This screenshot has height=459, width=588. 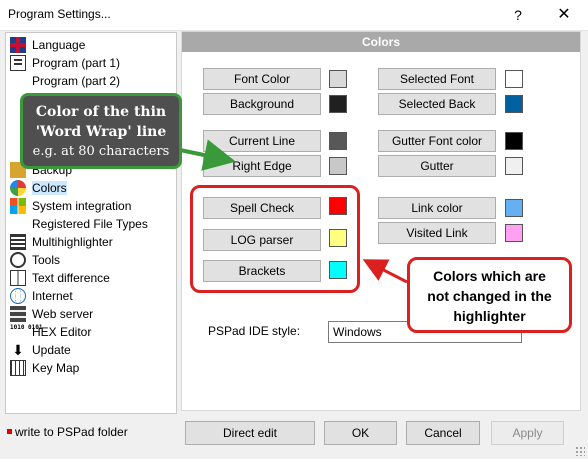 I want to click on red-arrow, so click(x=385, y=271).